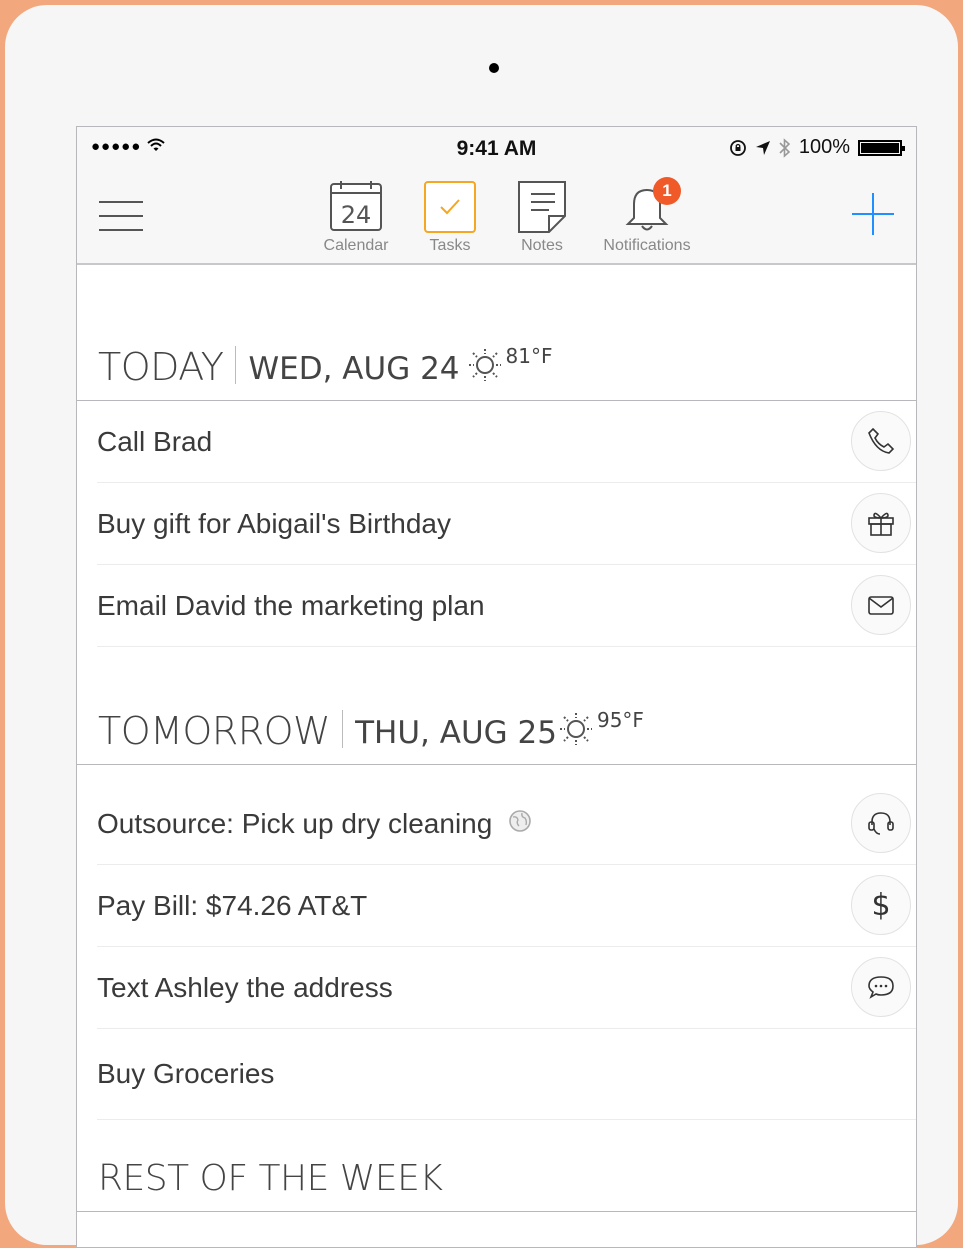  I want to click on tab-calendar: 24 Calendar, so click(356, 217).